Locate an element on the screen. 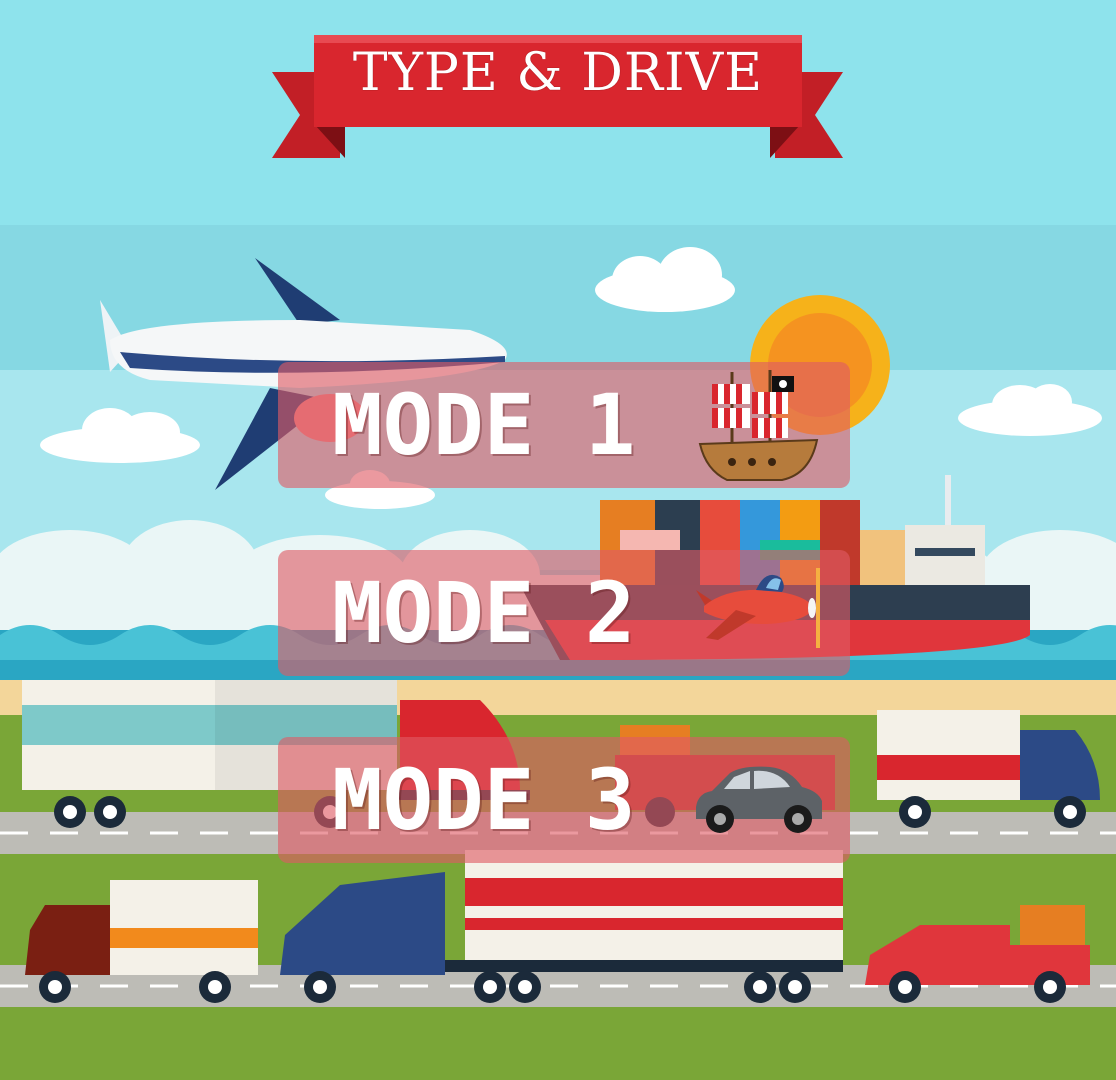 This screenshot has width=1116, height=1080. mode-3-label: MODE 3 is located at coordinates (484, 800).